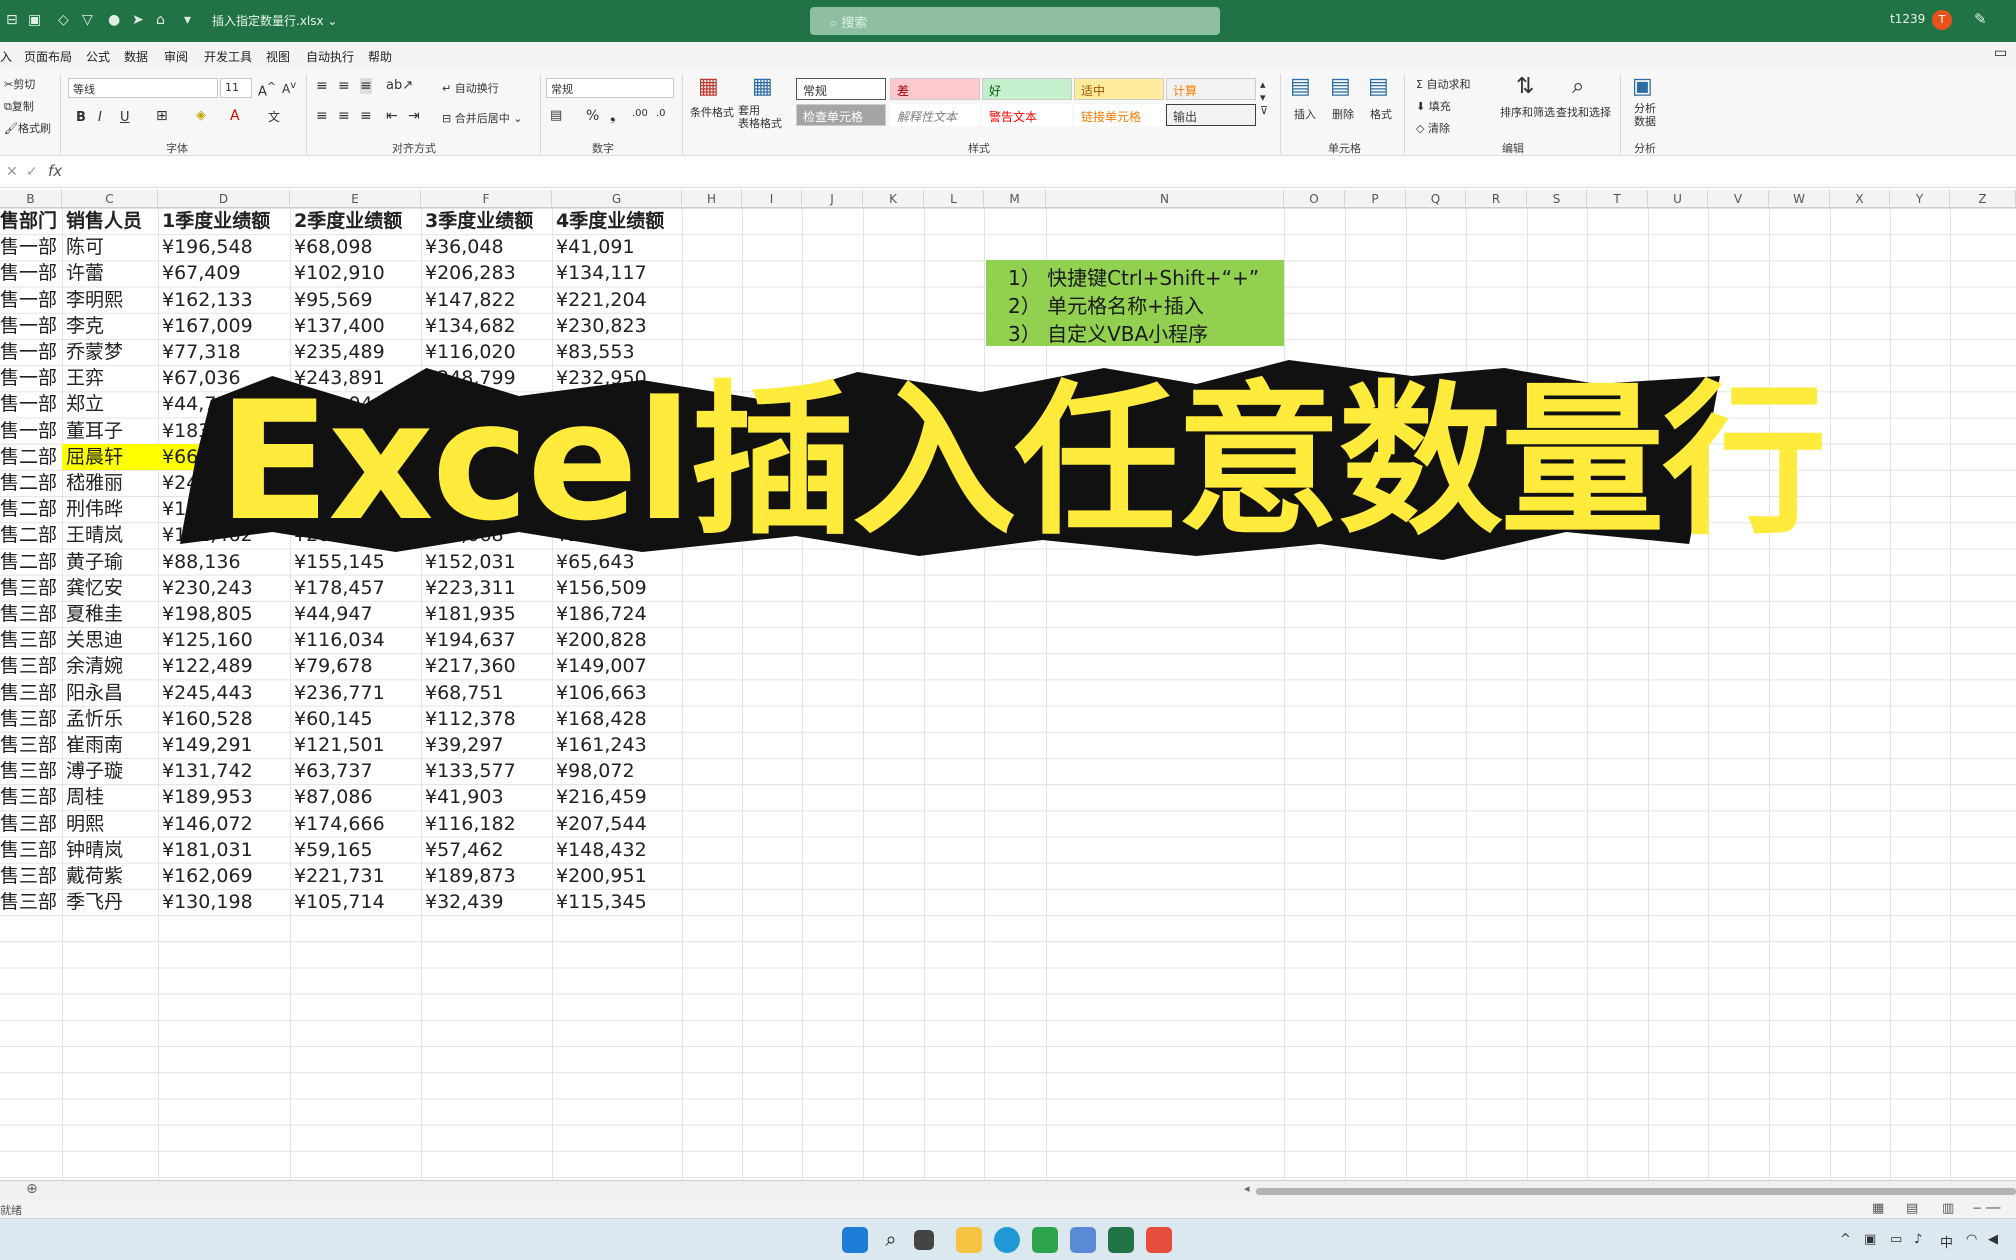 The height and width of the screenshot is (1260, 2016). I want to click on page-break-view-icon: ▥, so click(1948, 1208).